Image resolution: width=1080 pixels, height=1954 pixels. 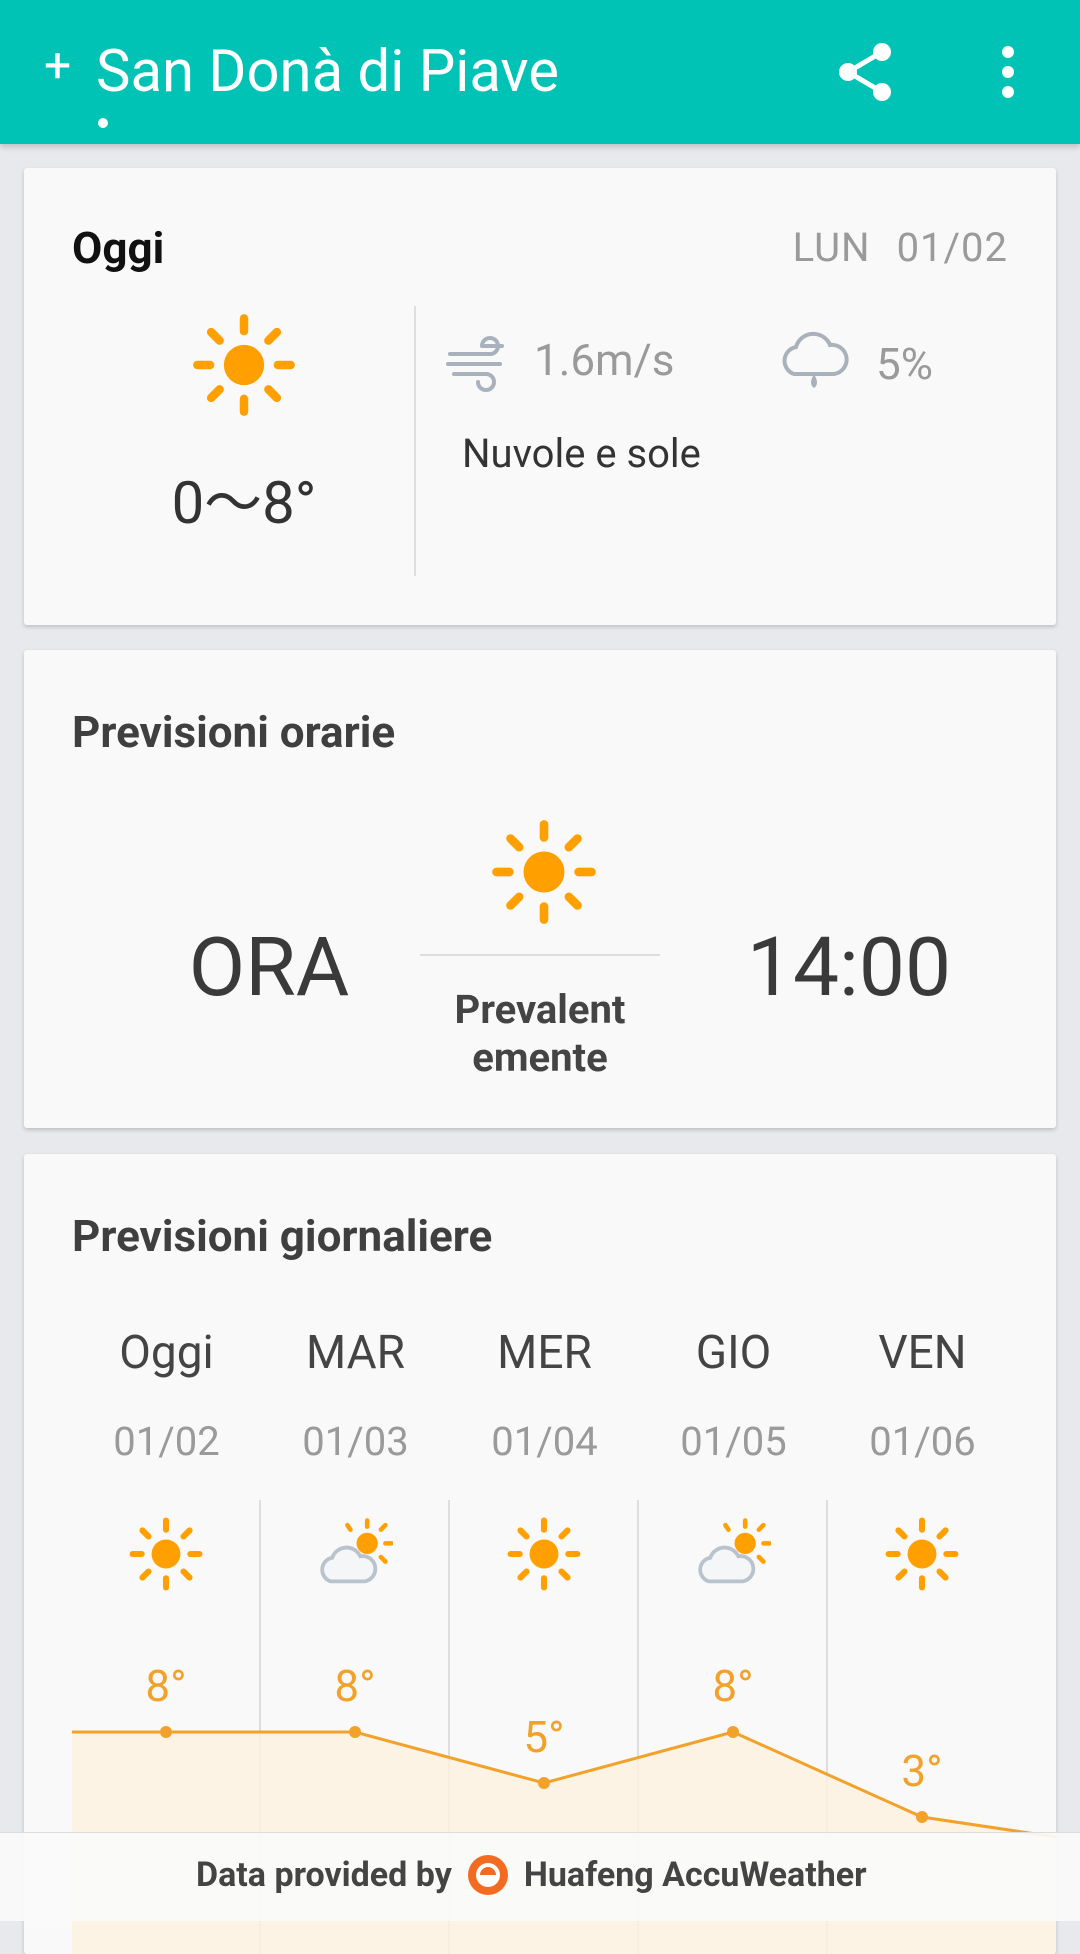 What do you see at coordinates (815, 359) in the screenshot?
I see `rain-cloud-icon` at bounding box center [815, 359].